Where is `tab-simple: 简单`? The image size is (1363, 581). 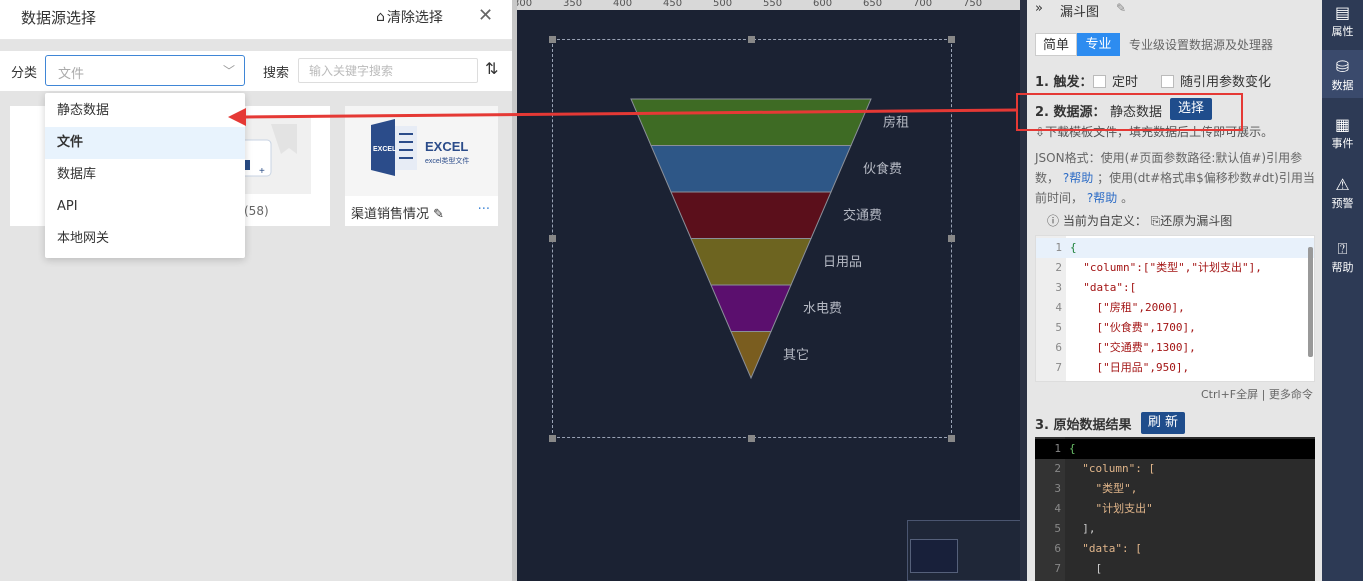 tab-simple: 简单 is located at coordinates (1056, 44).